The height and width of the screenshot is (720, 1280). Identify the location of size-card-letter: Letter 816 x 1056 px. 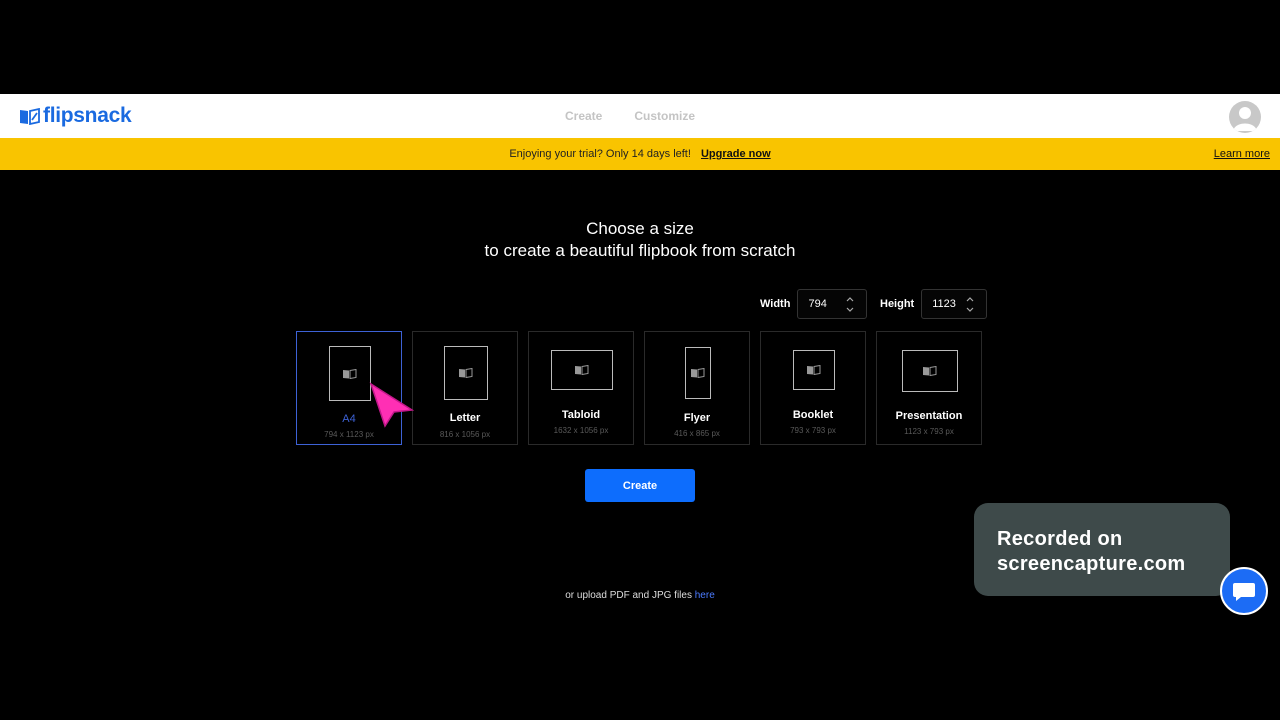
(465, 388).